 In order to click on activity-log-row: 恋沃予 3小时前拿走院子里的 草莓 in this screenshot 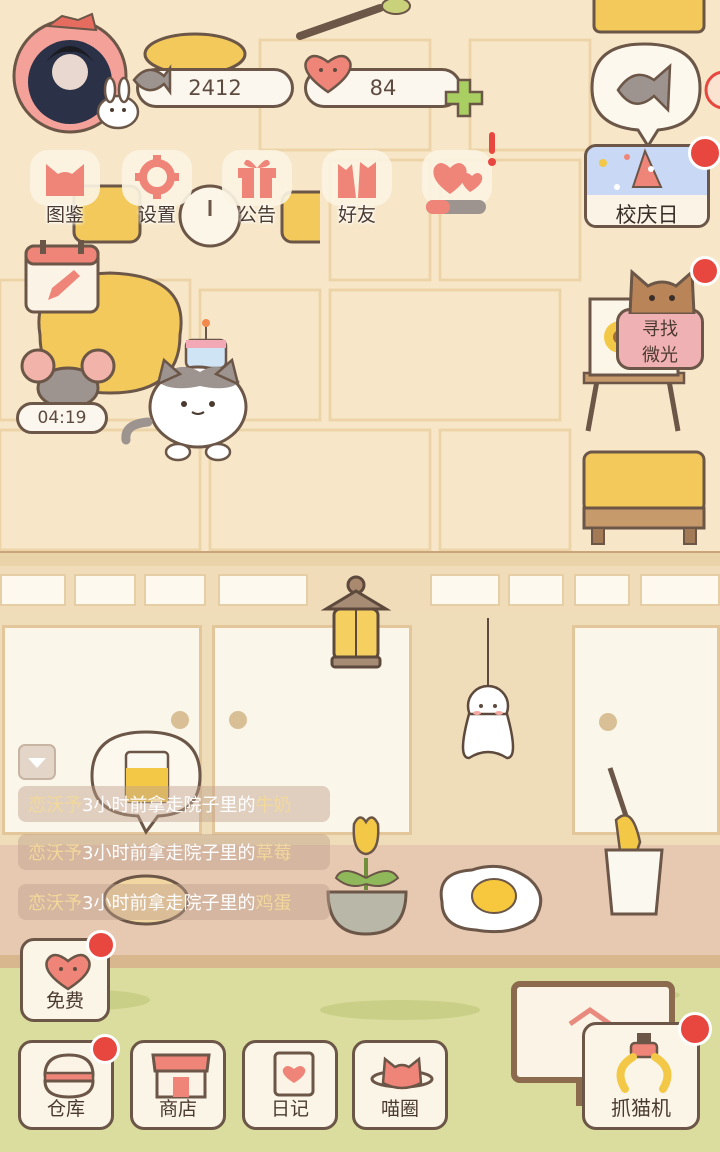, I will do `click(174, 852)`.